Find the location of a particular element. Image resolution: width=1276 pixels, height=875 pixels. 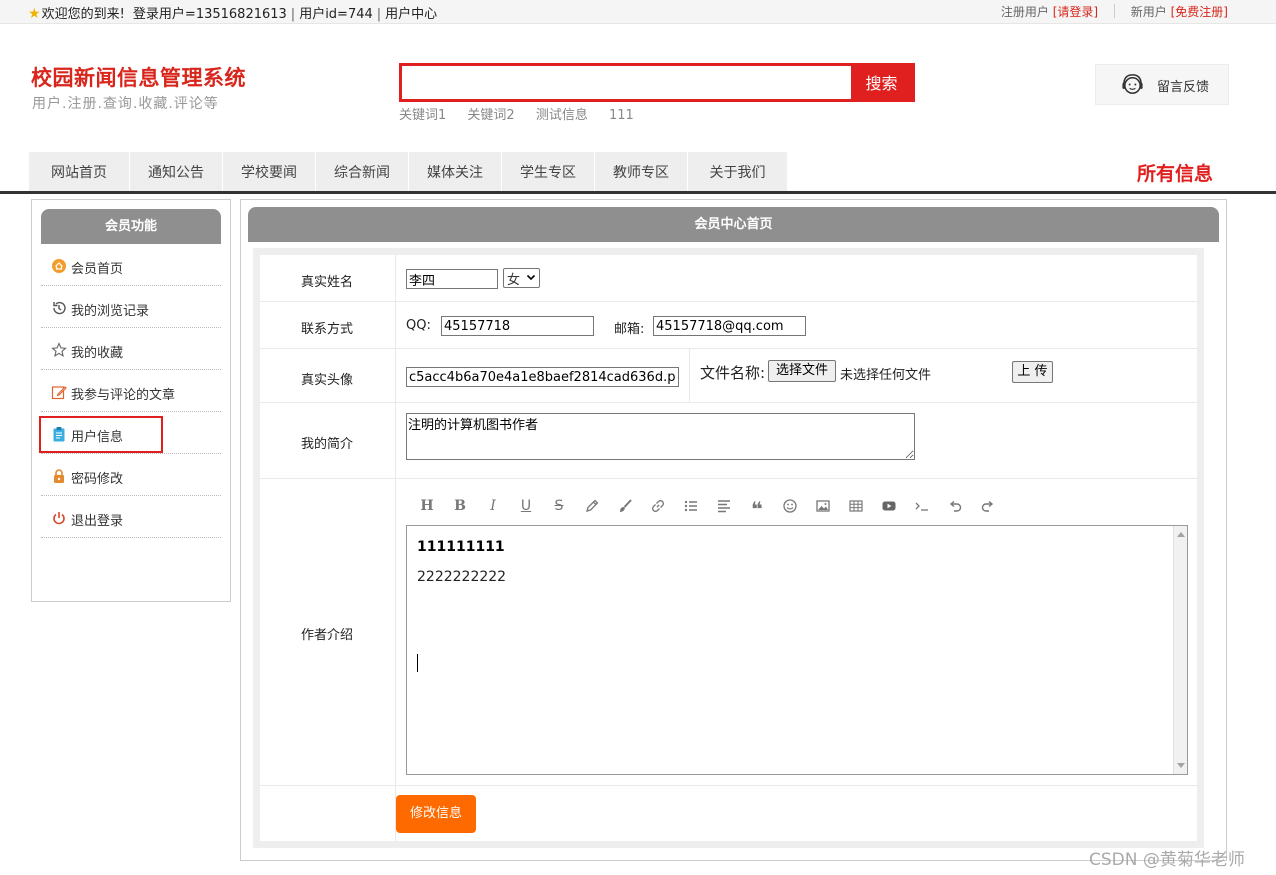

sidebar-item-password: 密码修改 is located at coordinates (131, 475).